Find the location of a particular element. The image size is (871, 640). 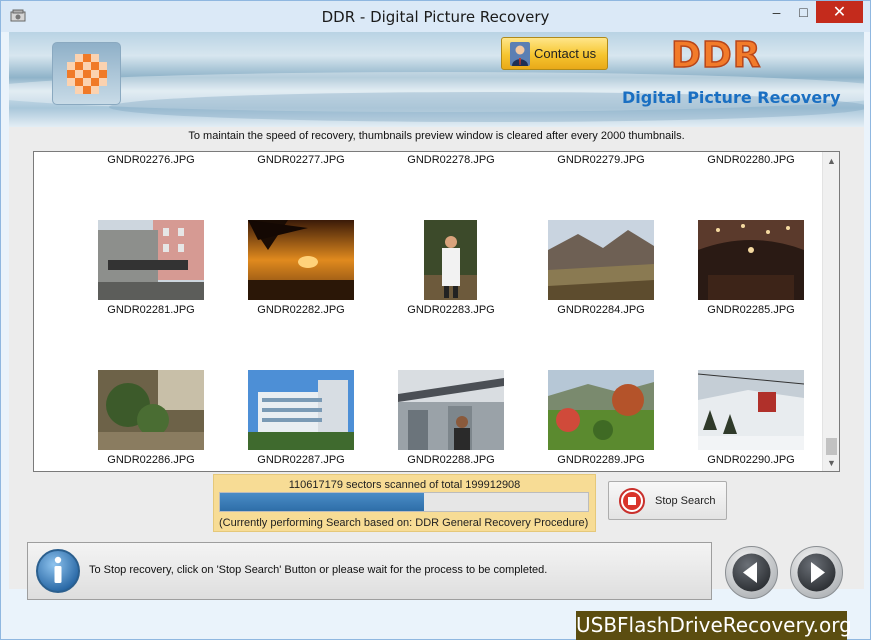

scroll-down-icon: ▼ is located at coordinates (831, 462).